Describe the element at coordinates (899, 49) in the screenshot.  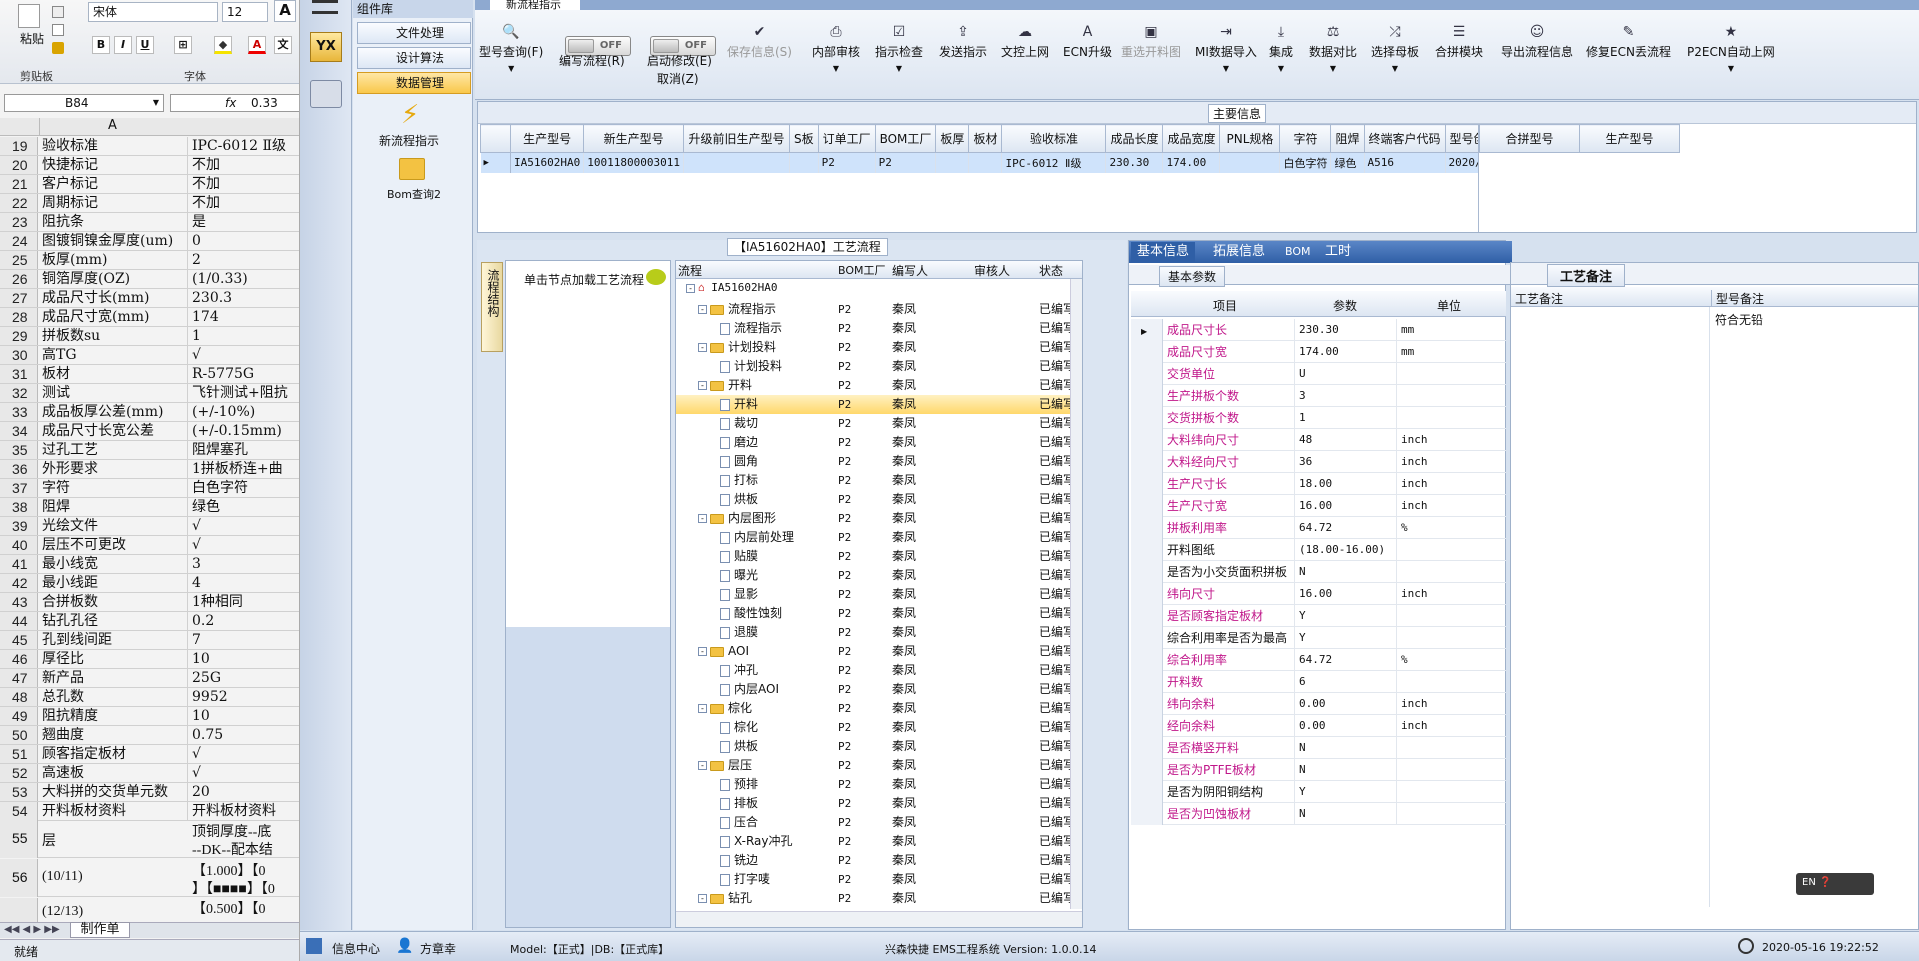
I see `check-instruction-button: ☑ 指示检查 ▼` at that location.